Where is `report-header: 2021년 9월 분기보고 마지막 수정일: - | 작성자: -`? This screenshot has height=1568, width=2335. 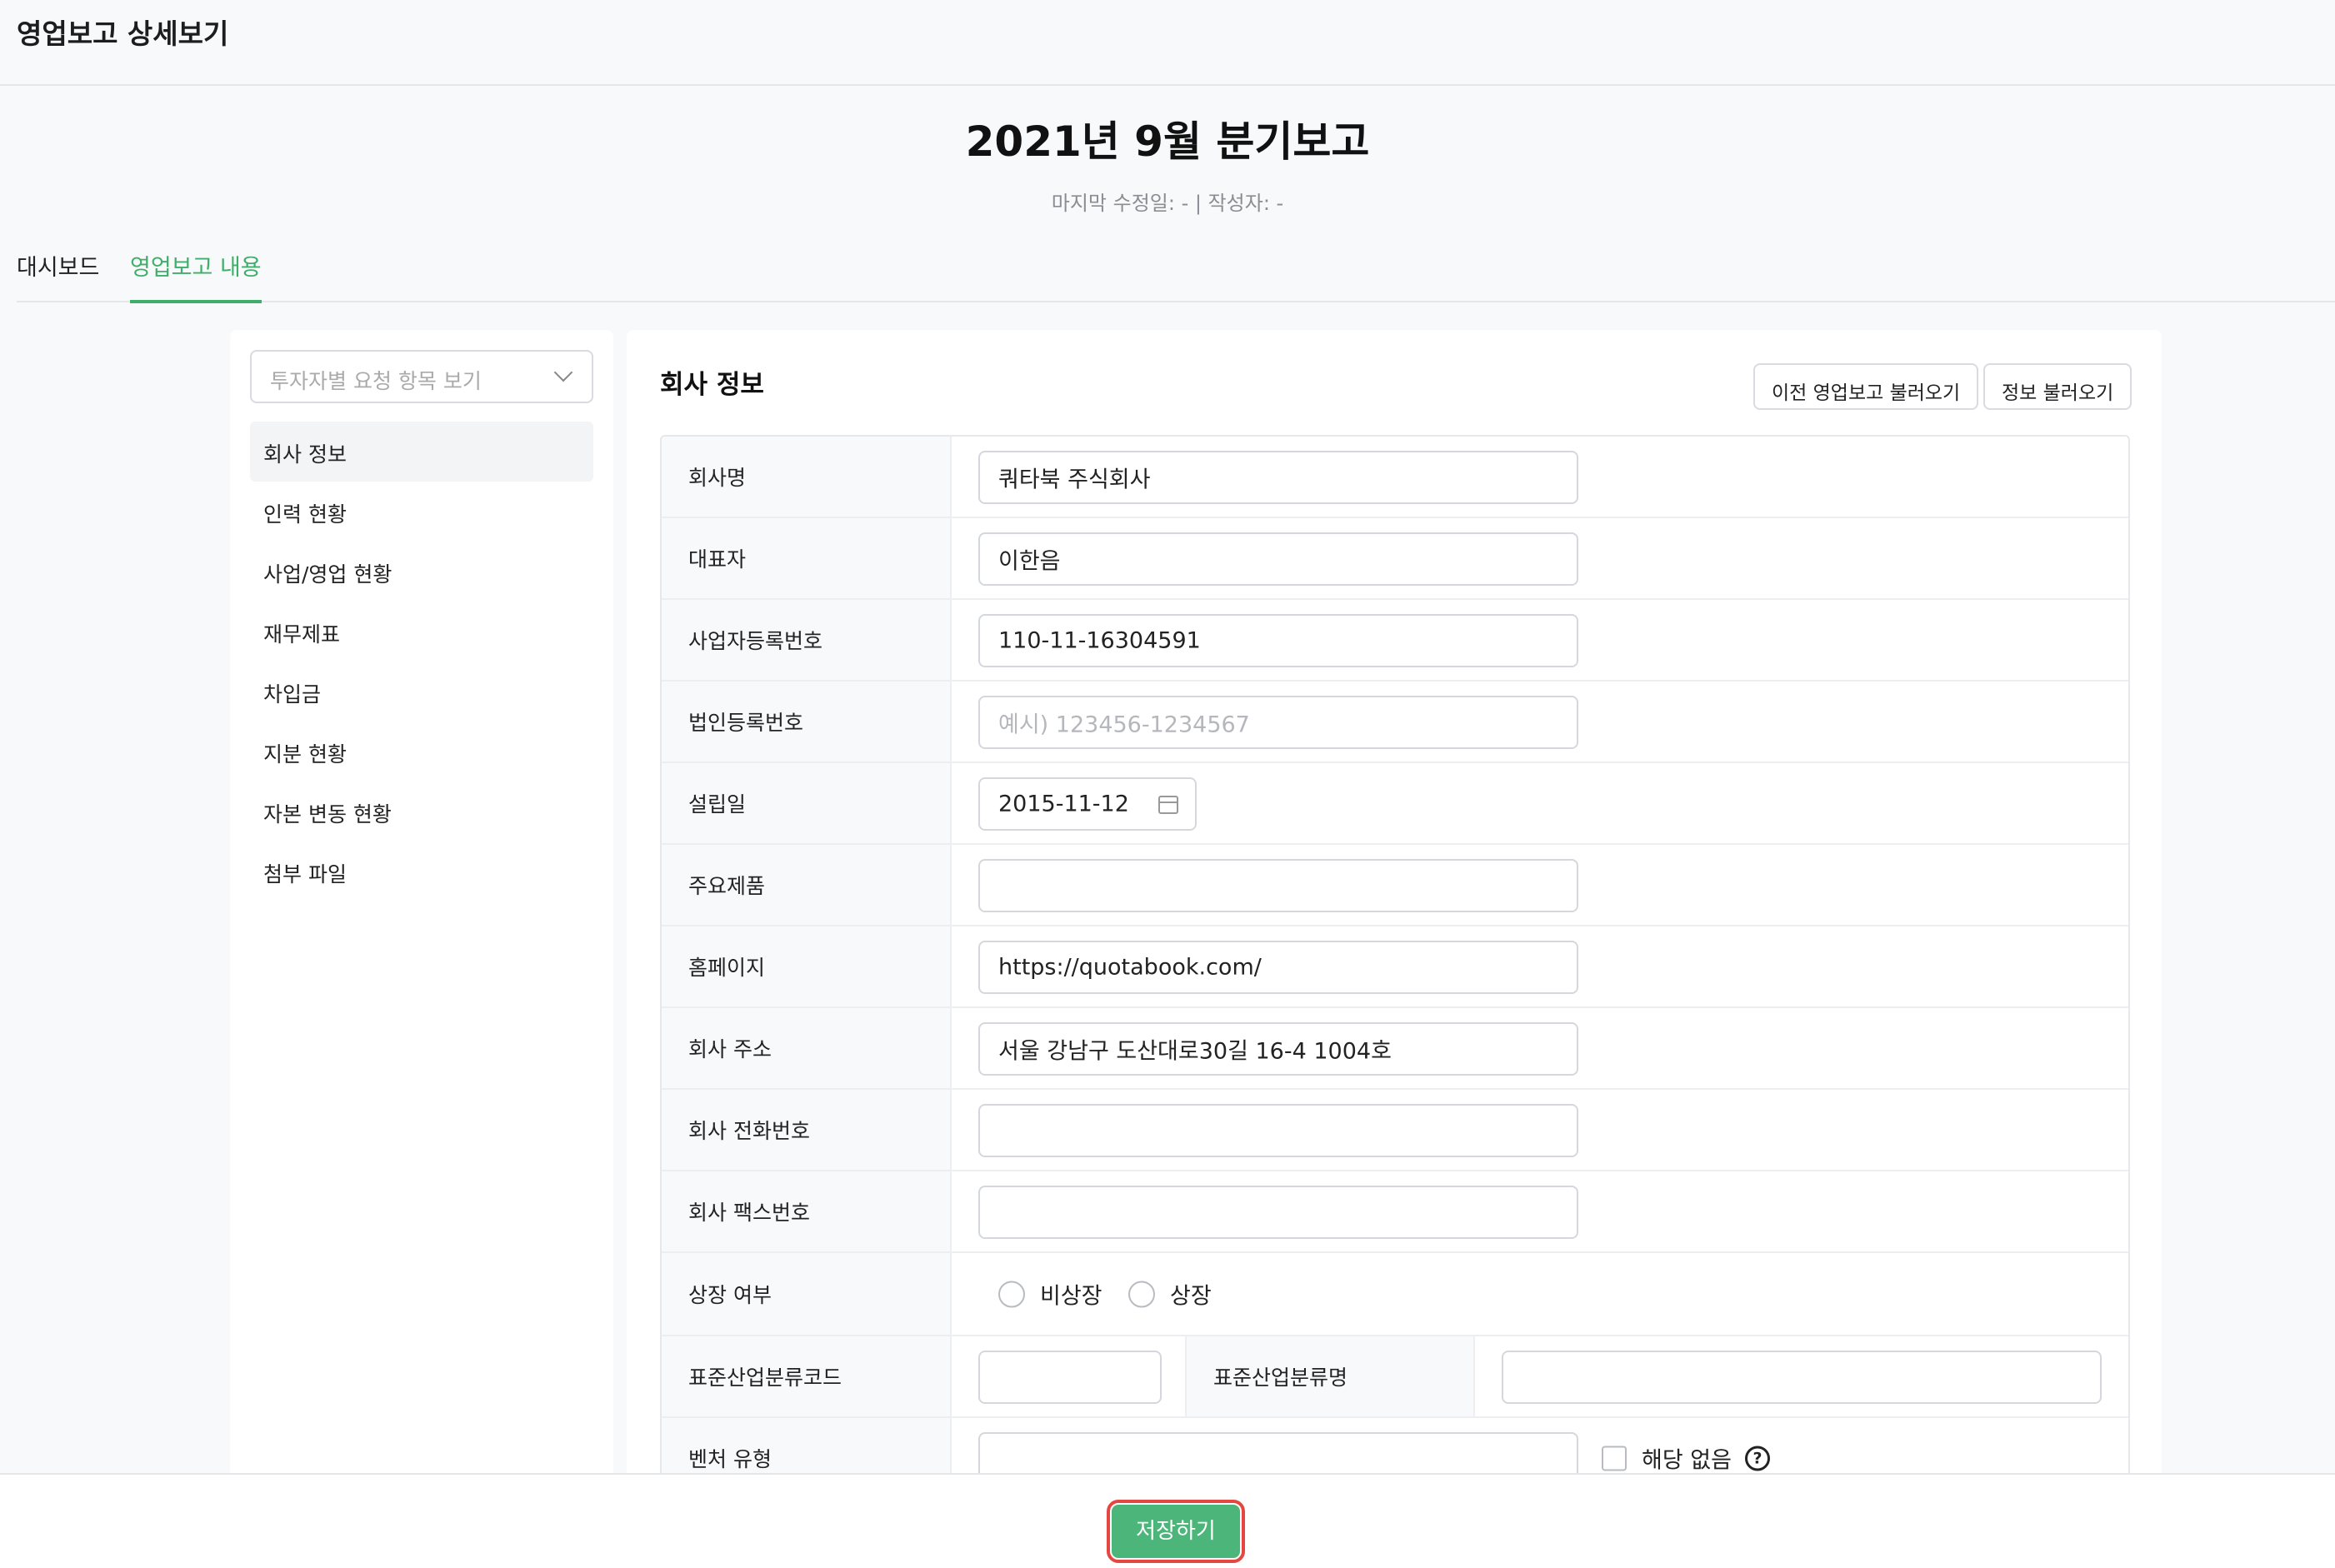 report-header: 2021년 9월 분기보고 마지막 수정일: - | 작성자: - is located at coordinates (1167, 162).